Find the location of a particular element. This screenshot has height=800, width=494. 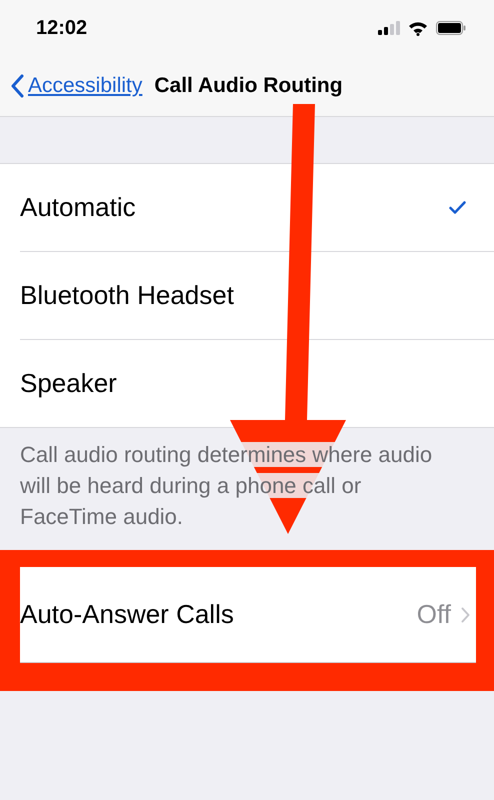

auto-answer-label: Auto-Answer Calls is located at coordinates (127, 614).